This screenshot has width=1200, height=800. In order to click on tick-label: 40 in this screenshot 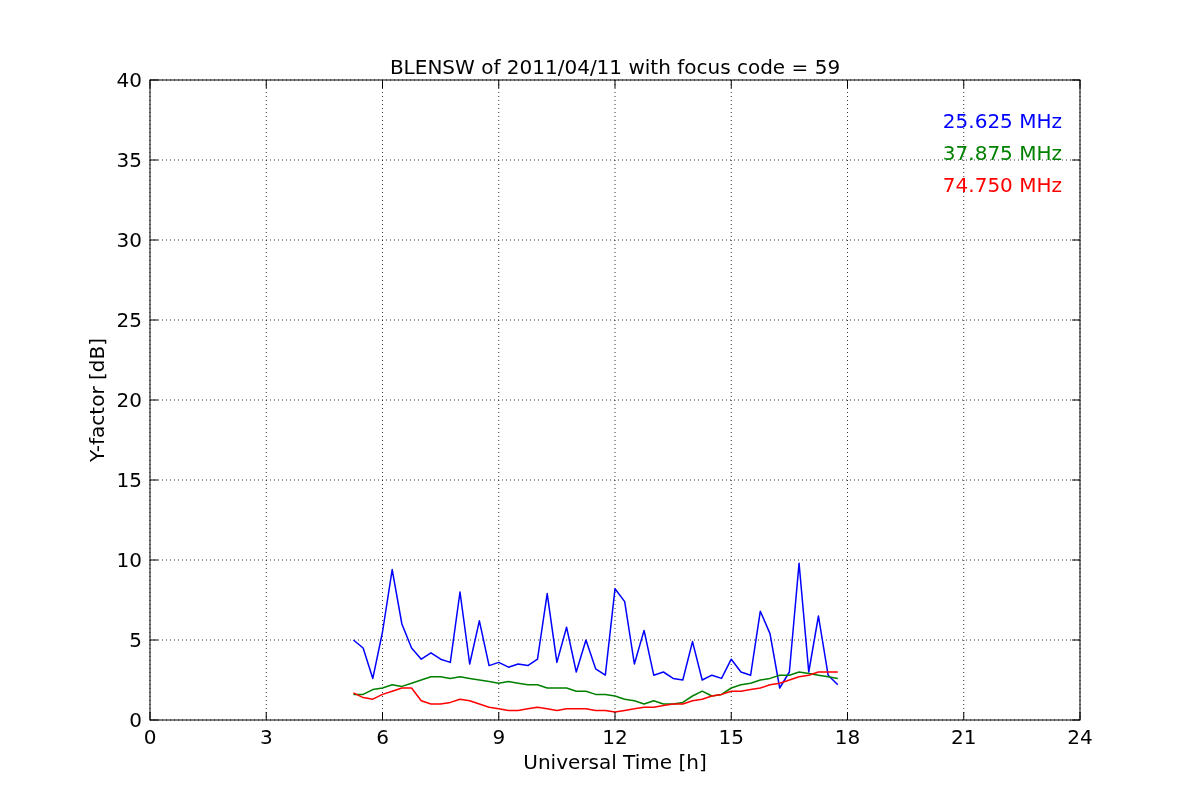, I will do `click(129, 80)`.